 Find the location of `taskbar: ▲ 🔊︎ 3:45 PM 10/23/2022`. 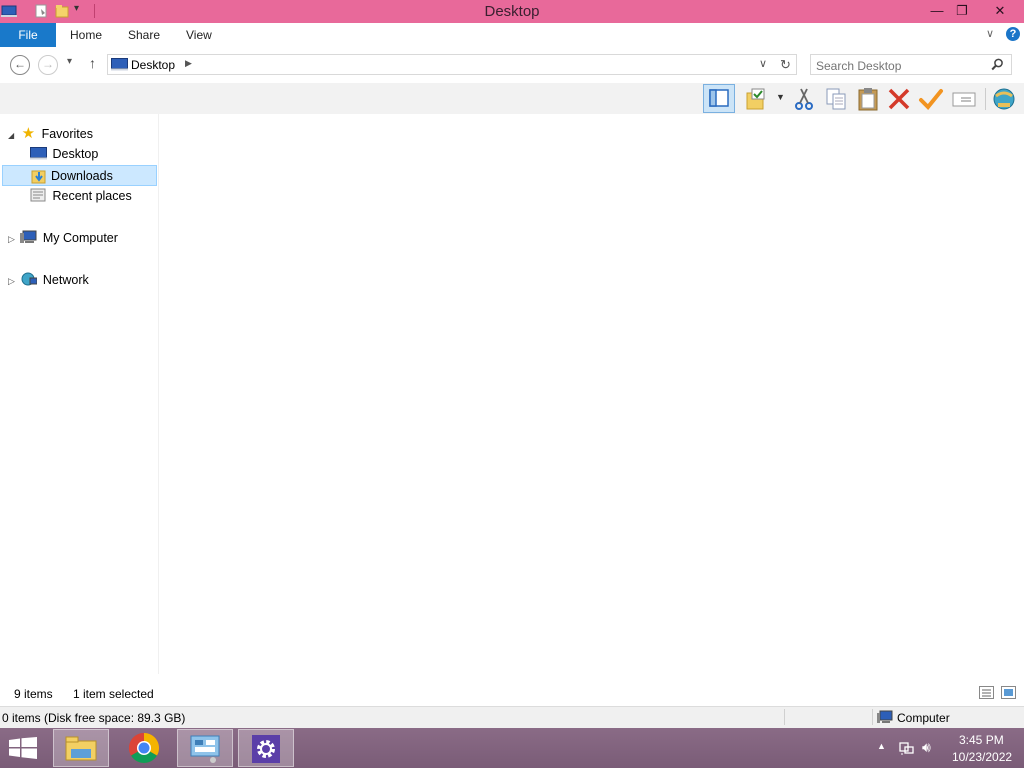

taskbar: ▲ 🔊︎ 3:45 PM 10/23/2022 is located at coordinates (512, 748).